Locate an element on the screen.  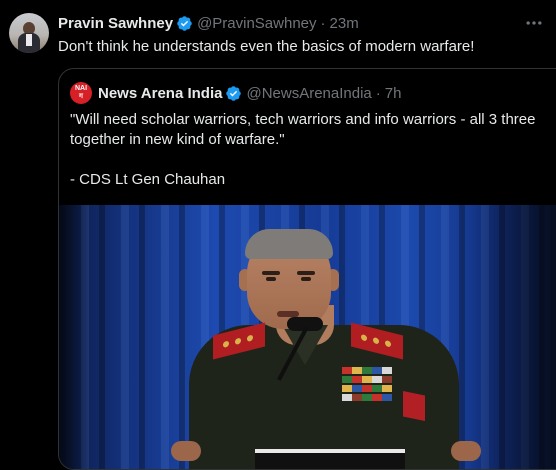
avatar-shirt is located at coordinates (29, 40).